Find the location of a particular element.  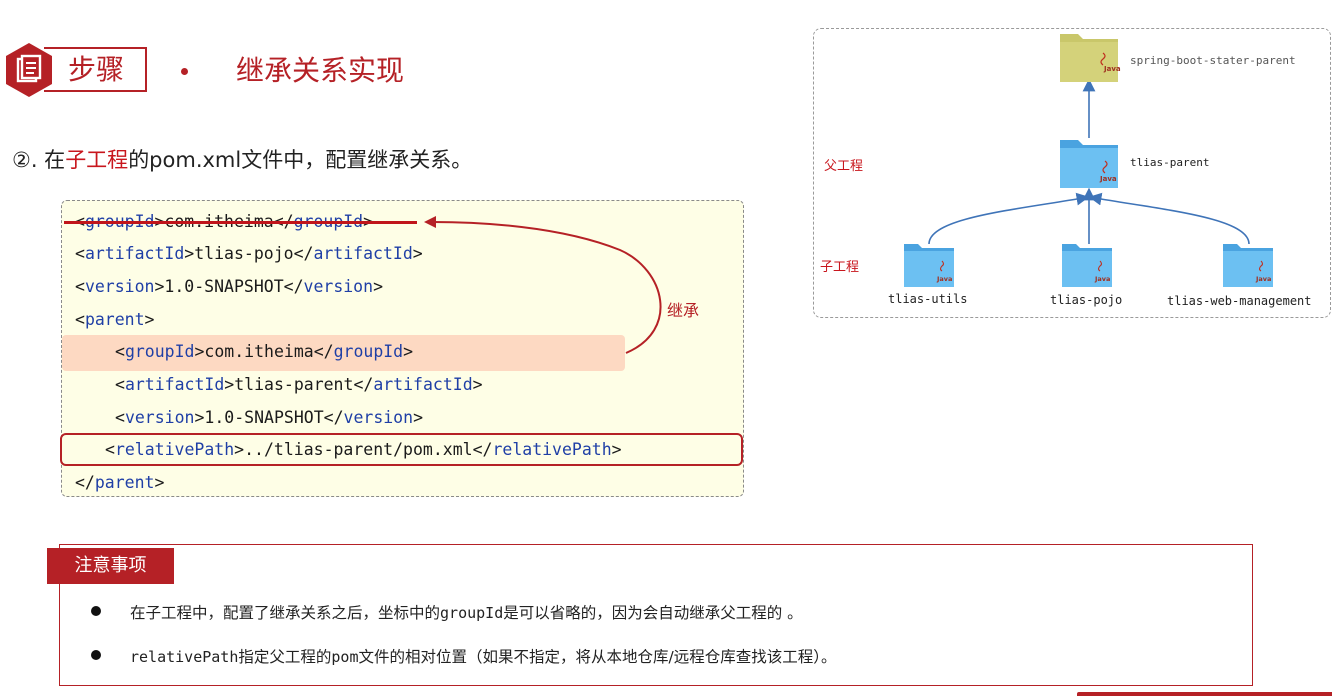

inheritance-diagram-graphic: Java Java Java Java Java is located at coordinates (1088, 160).